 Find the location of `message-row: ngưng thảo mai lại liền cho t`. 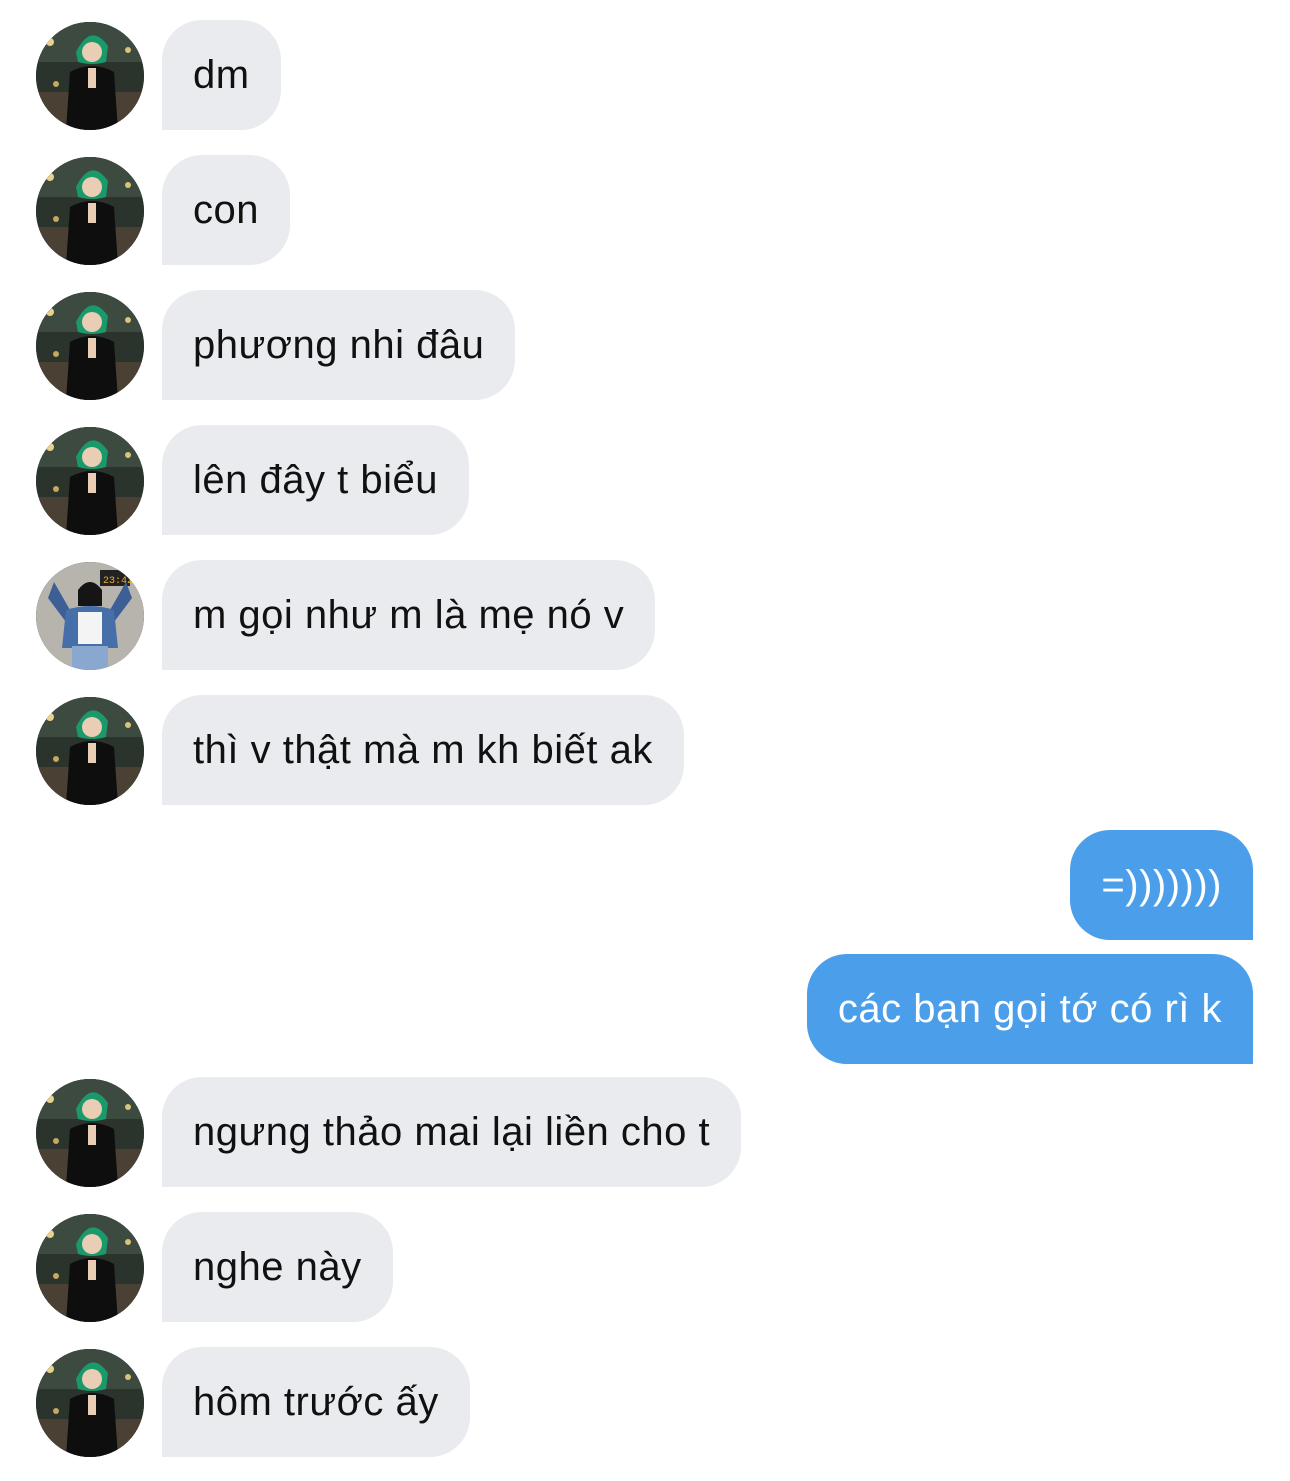

message-row: ngưng thảo mai lại liền cho t is located at coordinates (645, 1132).